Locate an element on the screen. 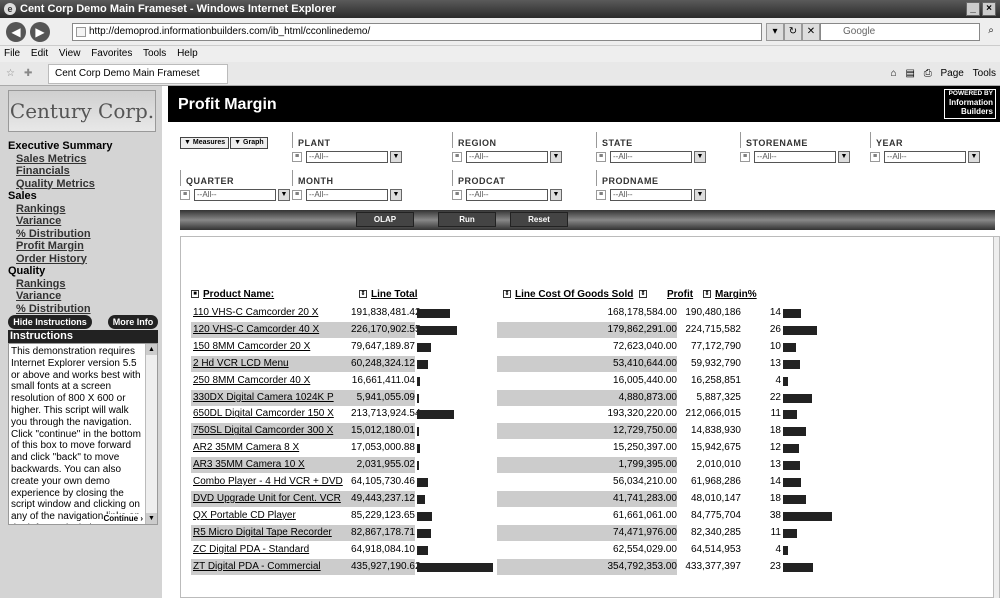  product-link: QX Portable CD Player is located at coordinates (271, 516).